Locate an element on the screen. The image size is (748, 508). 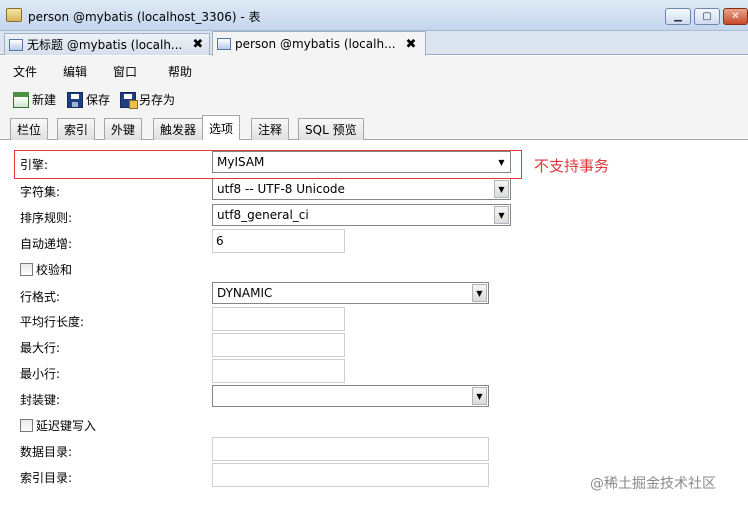
close-button: ✕ is located at coordinates (735, 16).